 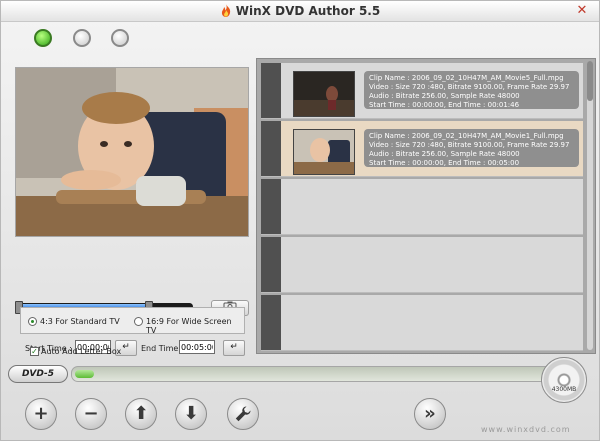 What do you see at coordinates (191, 414) in the screenshot?
I see `move-down-button: ⬇` at bounding box center [191, 414].